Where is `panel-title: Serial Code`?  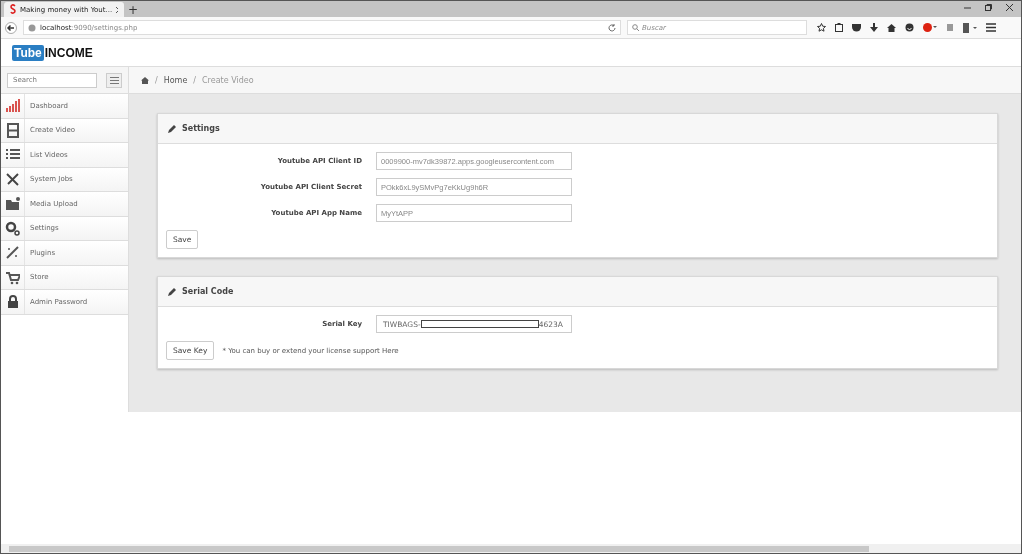
panel-title: Serial Code is located at coordinates (208, 291).